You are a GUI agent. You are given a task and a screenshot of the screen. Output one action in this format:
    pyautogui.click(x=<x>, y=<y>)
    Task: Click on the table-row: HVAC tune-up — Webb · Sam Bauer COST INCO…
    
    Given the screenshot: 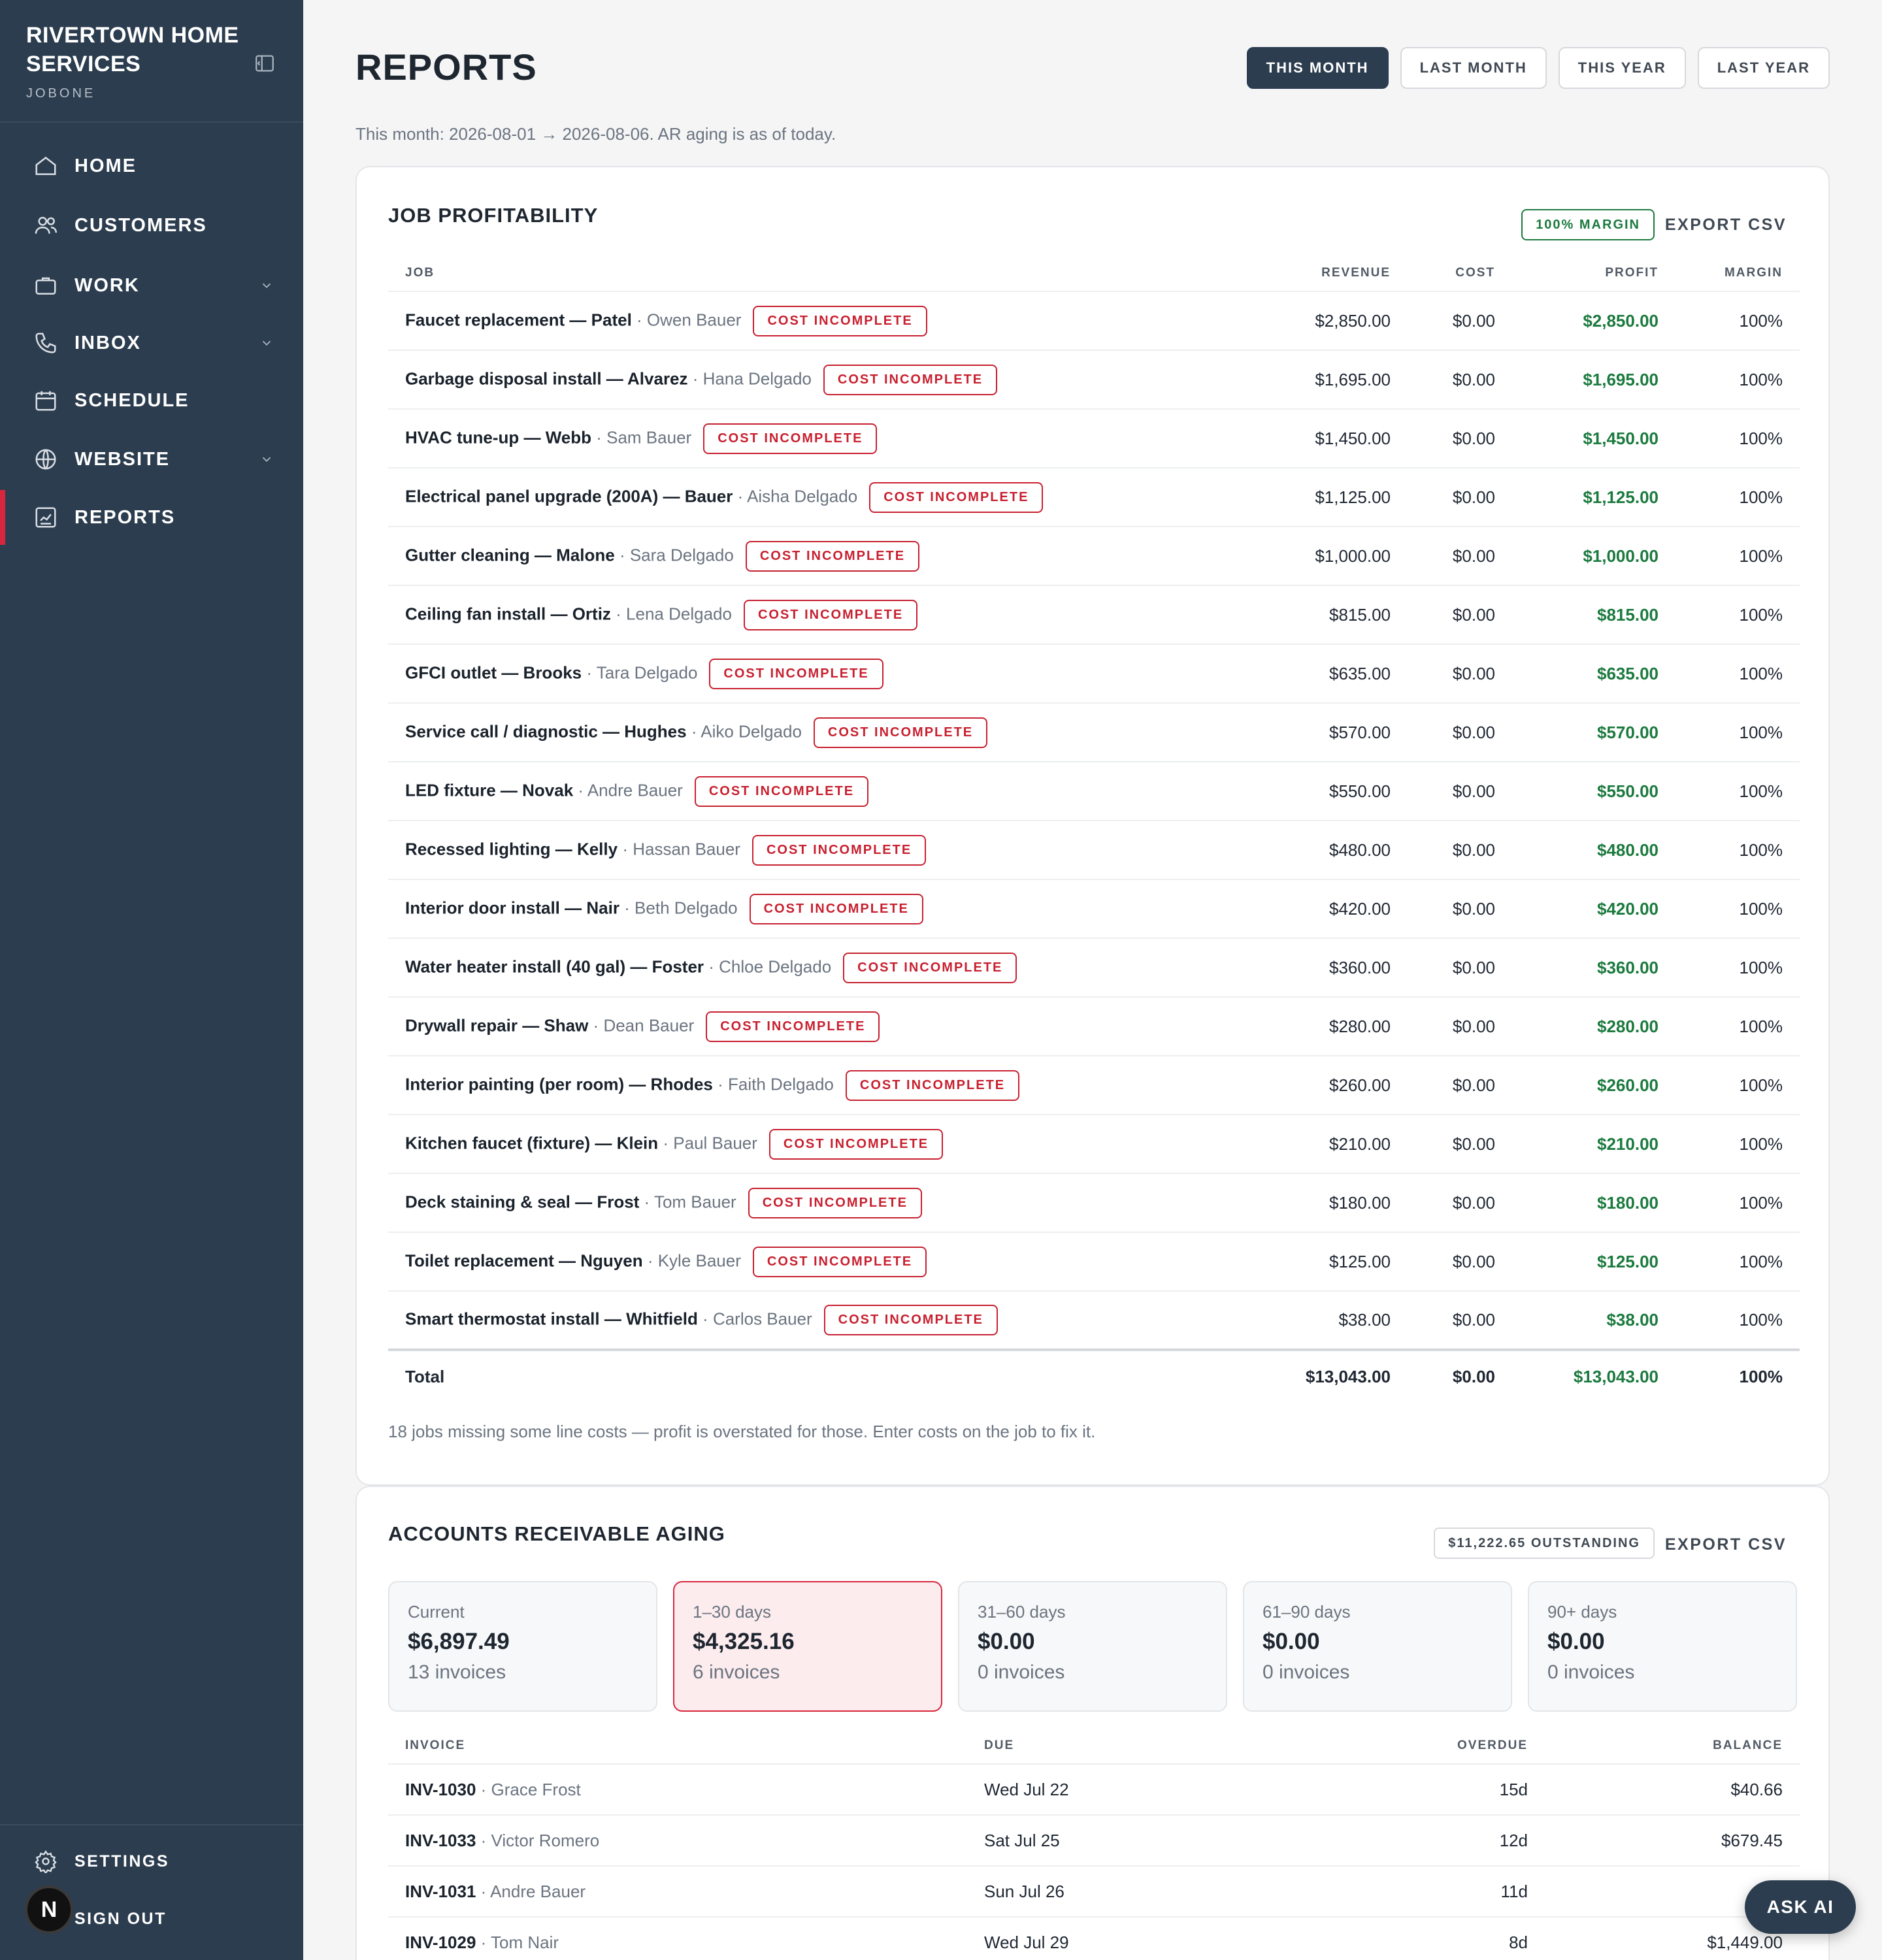 What is the action you would take?
    pyautogui.click(x=1094, y=438)
    